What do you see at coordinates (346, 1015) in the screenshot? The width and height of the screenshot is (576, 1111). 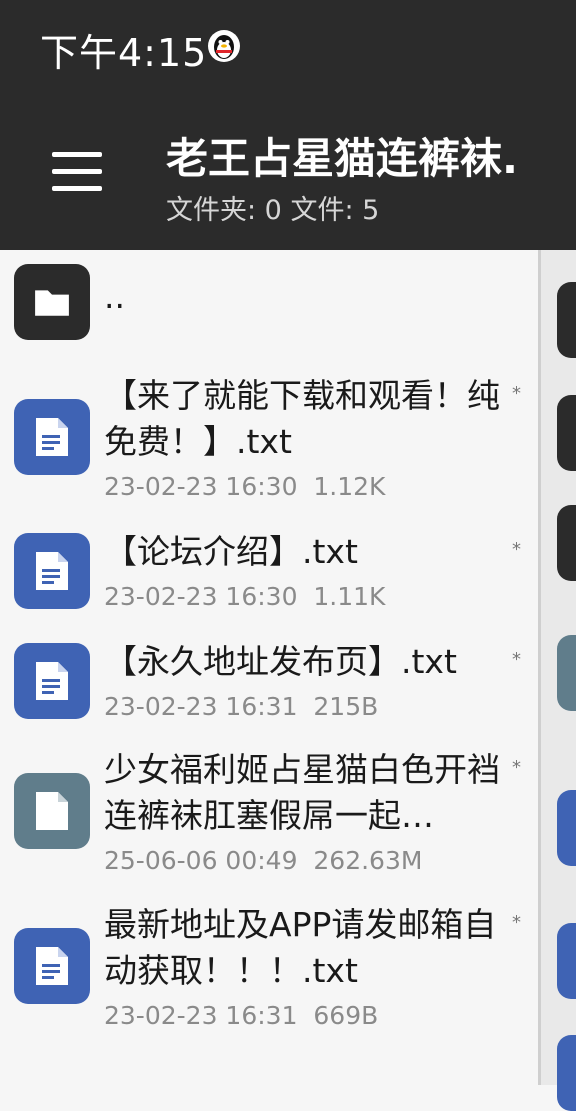 I see `file-size: 669B` at bounding box center [346, 1015].